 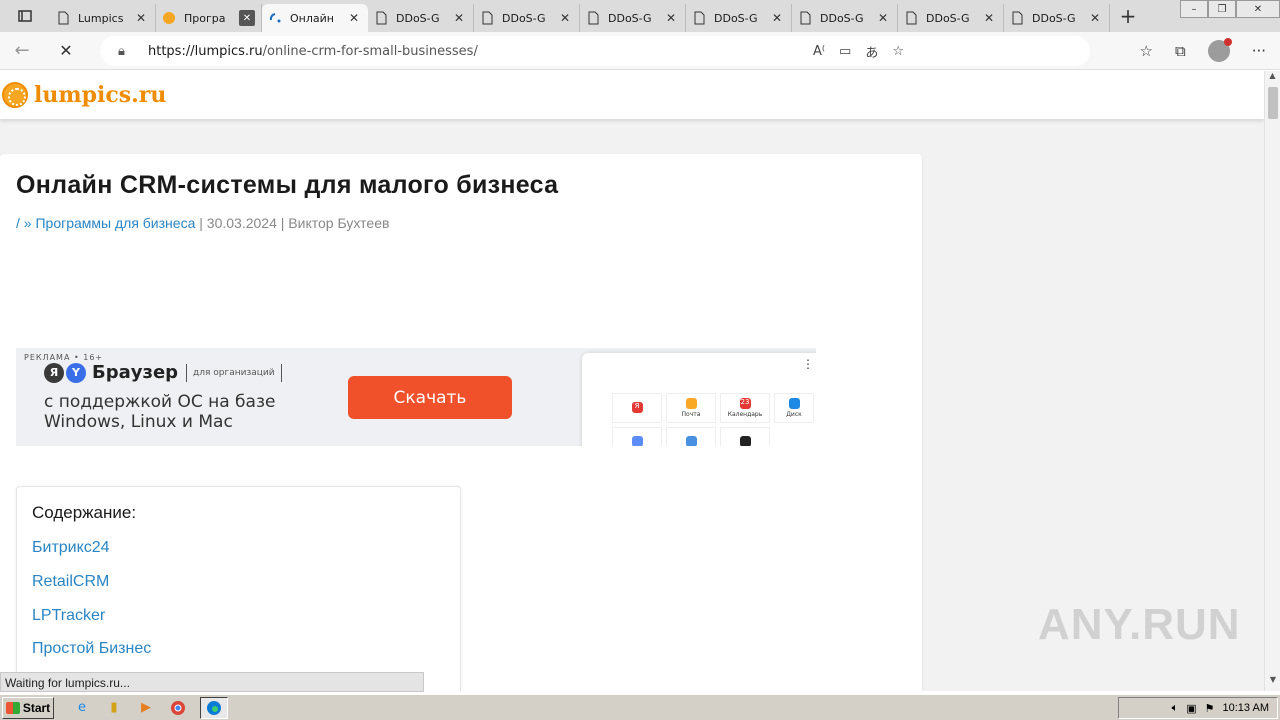 I want to click on tab-title: Програ, so click(x=205, y=18).